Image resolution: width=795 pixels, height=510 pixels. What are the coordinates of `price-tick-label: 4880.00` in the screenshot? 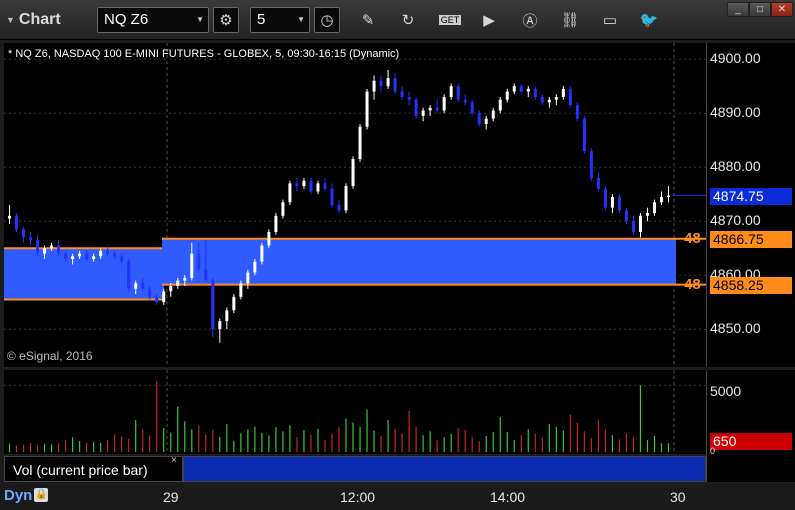 It's located at (735, 166).